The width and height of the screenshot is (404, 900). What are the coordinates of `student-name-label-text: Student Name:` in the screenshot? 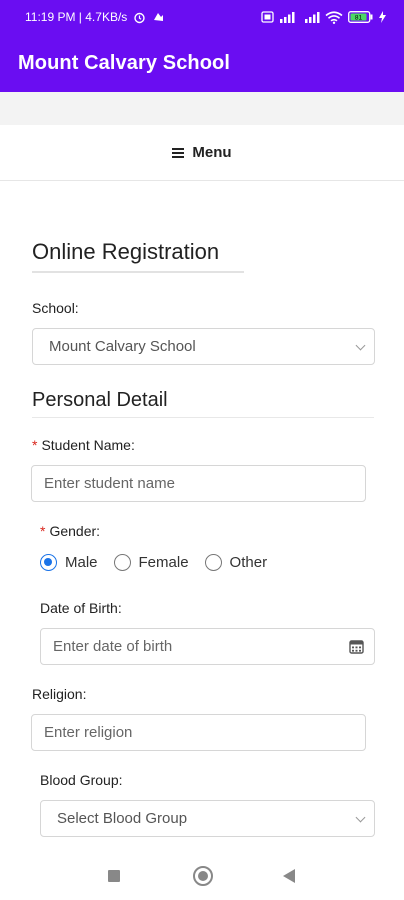 It's located at (88, 445).